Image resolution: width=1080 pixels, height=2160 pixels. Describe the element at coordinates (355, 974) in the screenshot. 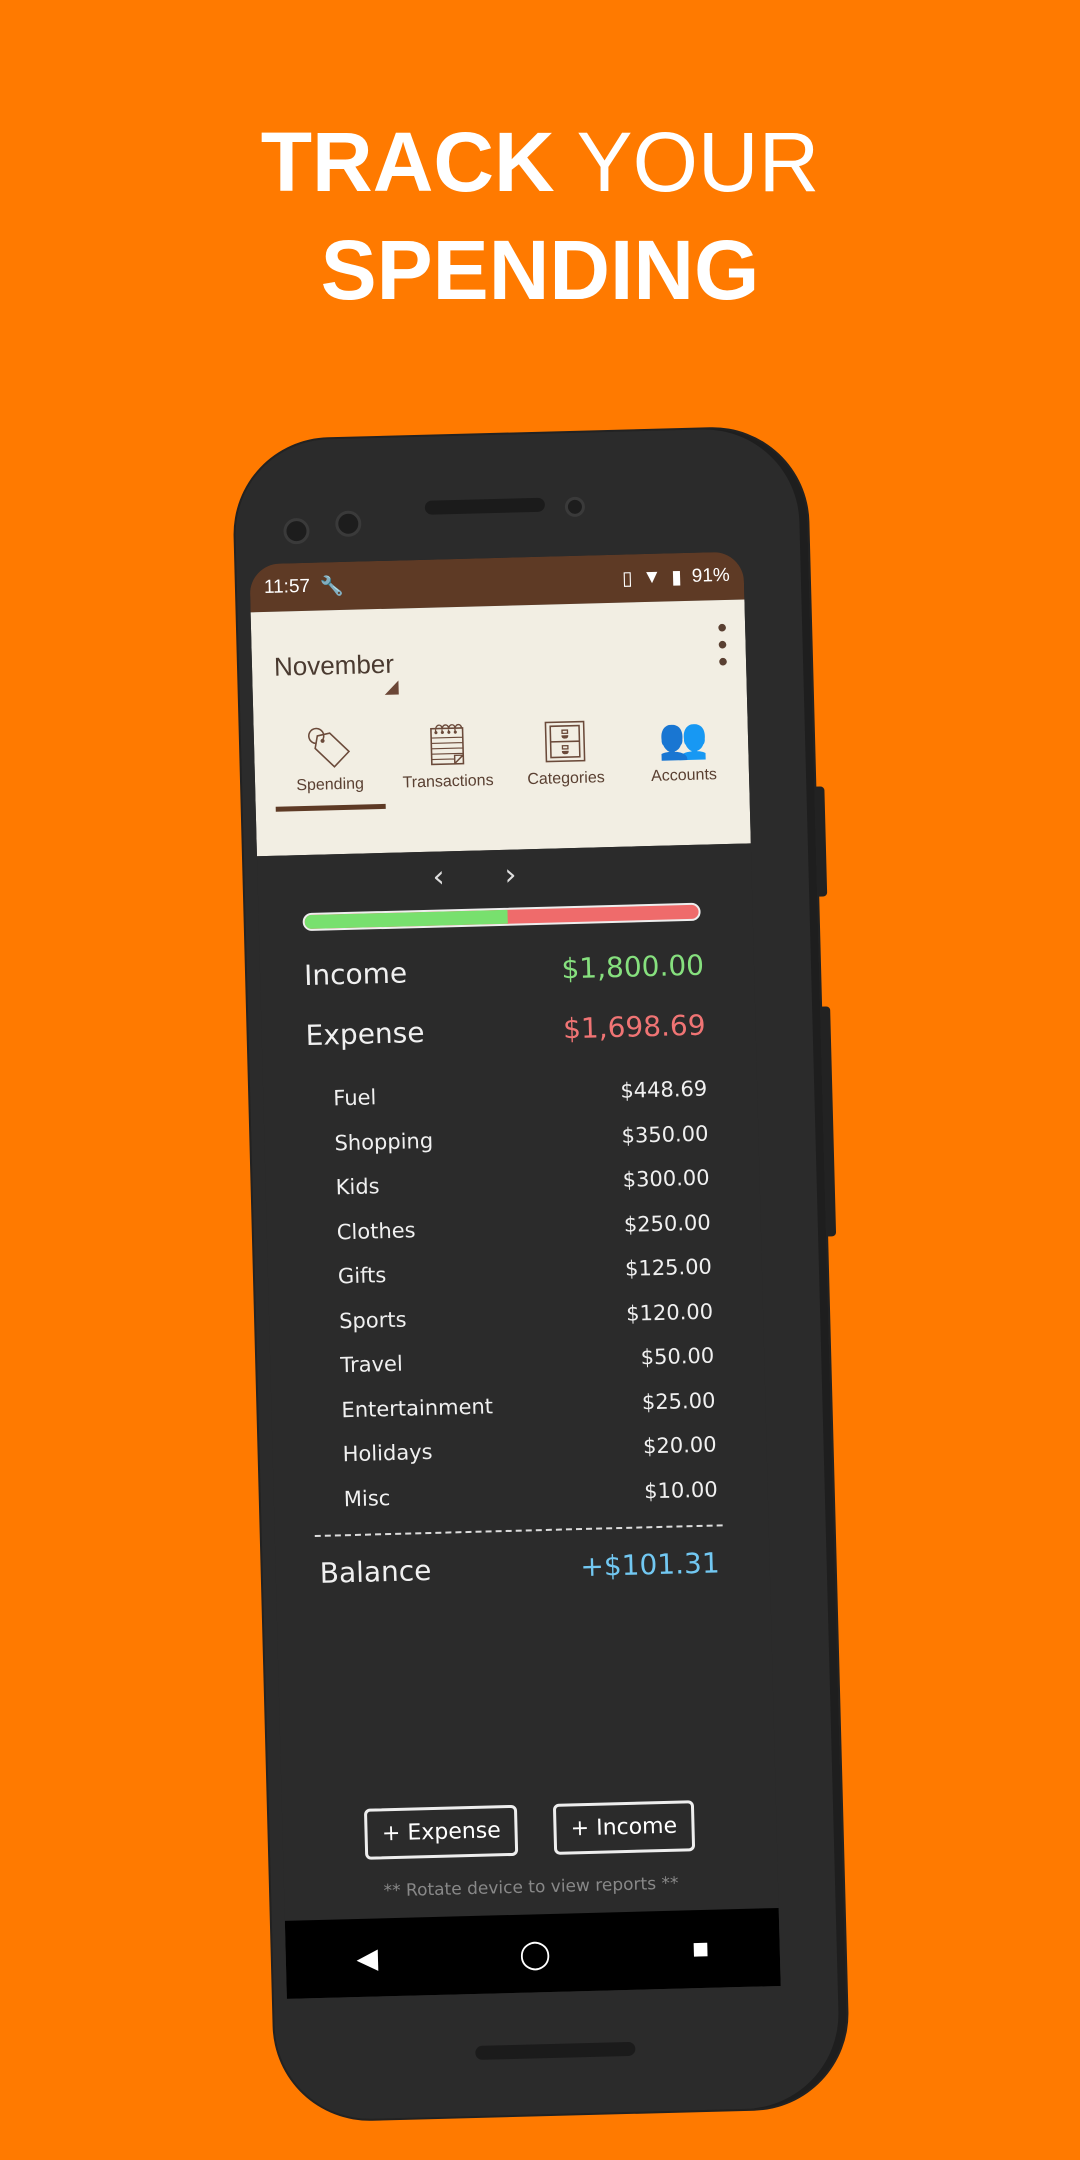

I see `income-label: Income` at that location.